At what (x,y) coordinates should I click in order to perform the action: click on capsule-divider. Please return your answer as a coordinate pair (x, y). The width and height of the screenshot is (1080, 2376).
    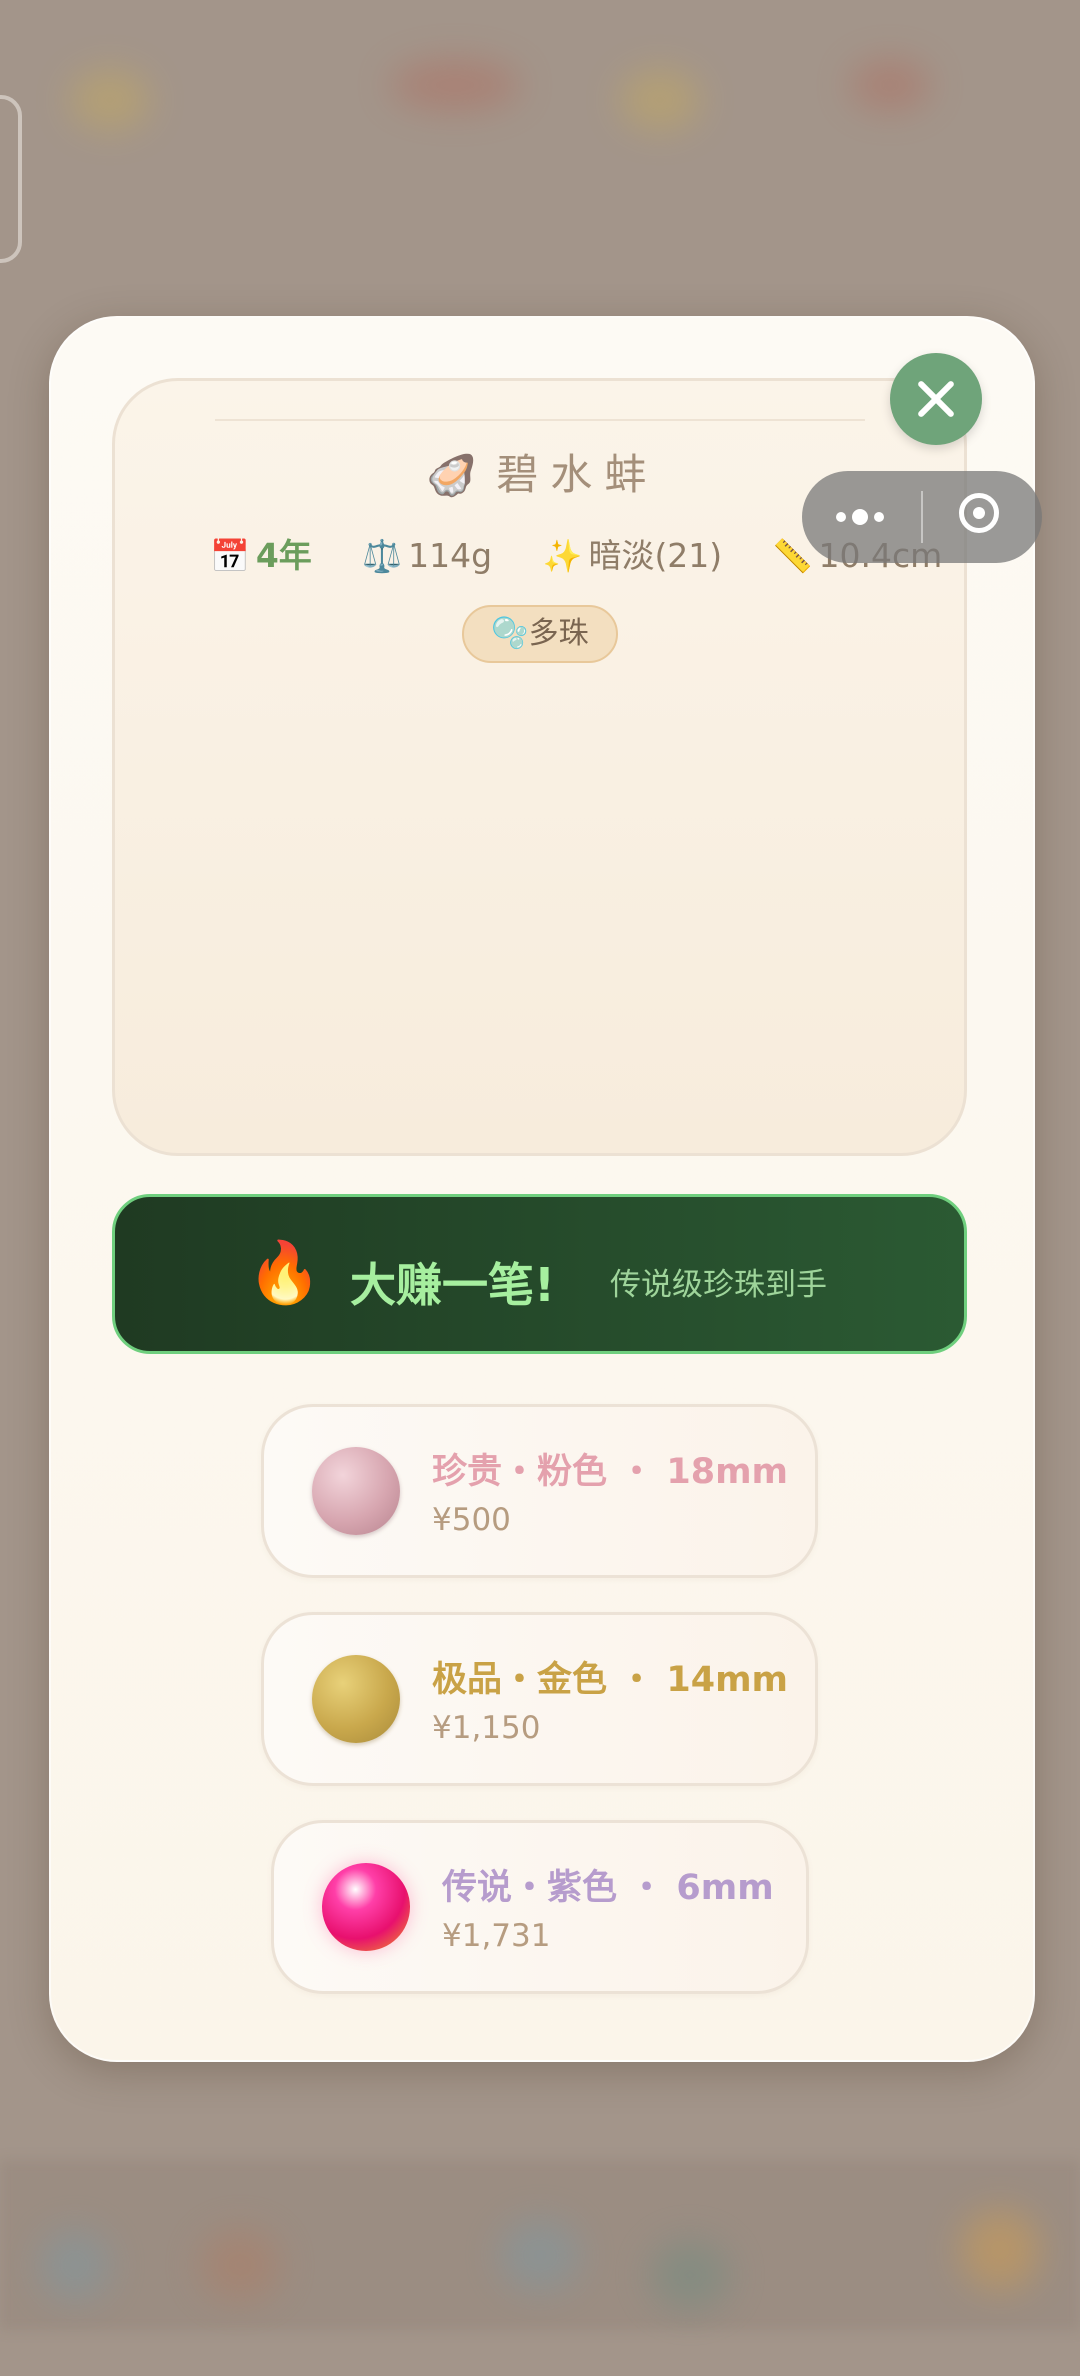
    Looking at the image, I should click on (922, 517).